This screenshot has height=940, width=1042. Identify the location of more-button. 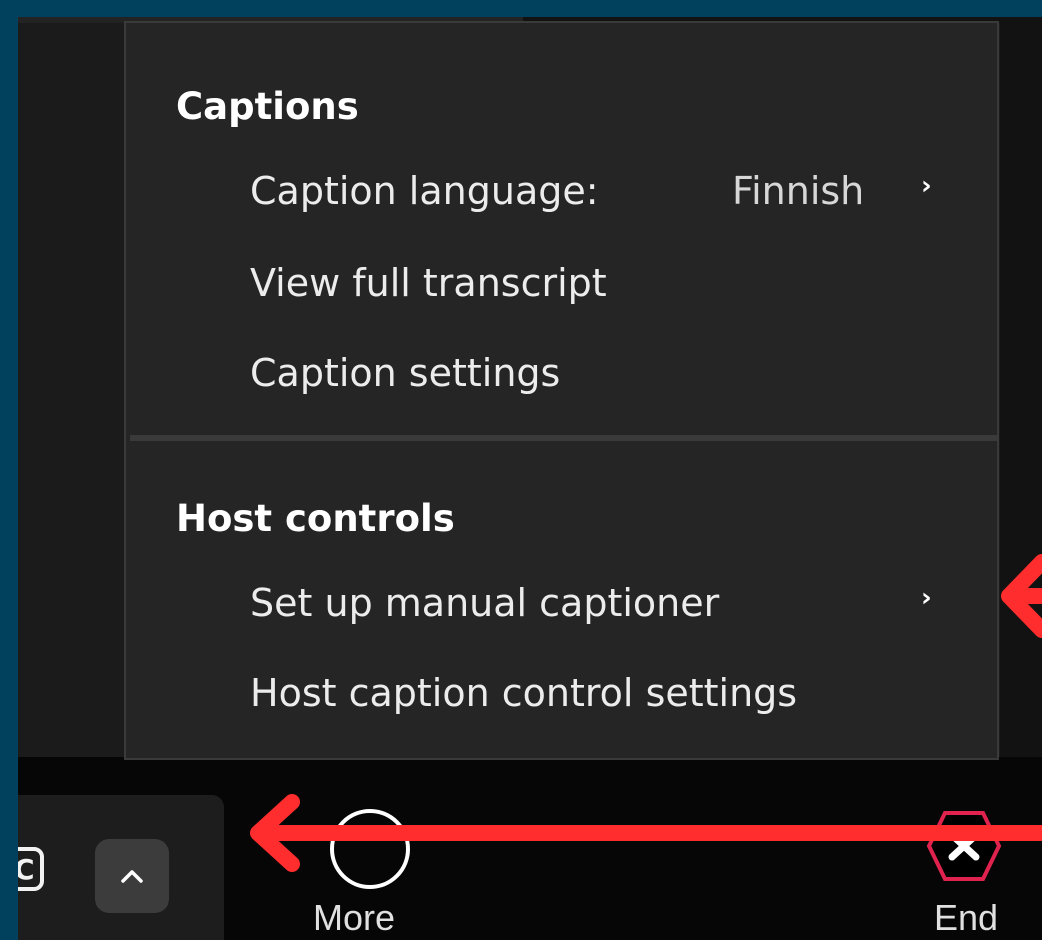
(370, 849).